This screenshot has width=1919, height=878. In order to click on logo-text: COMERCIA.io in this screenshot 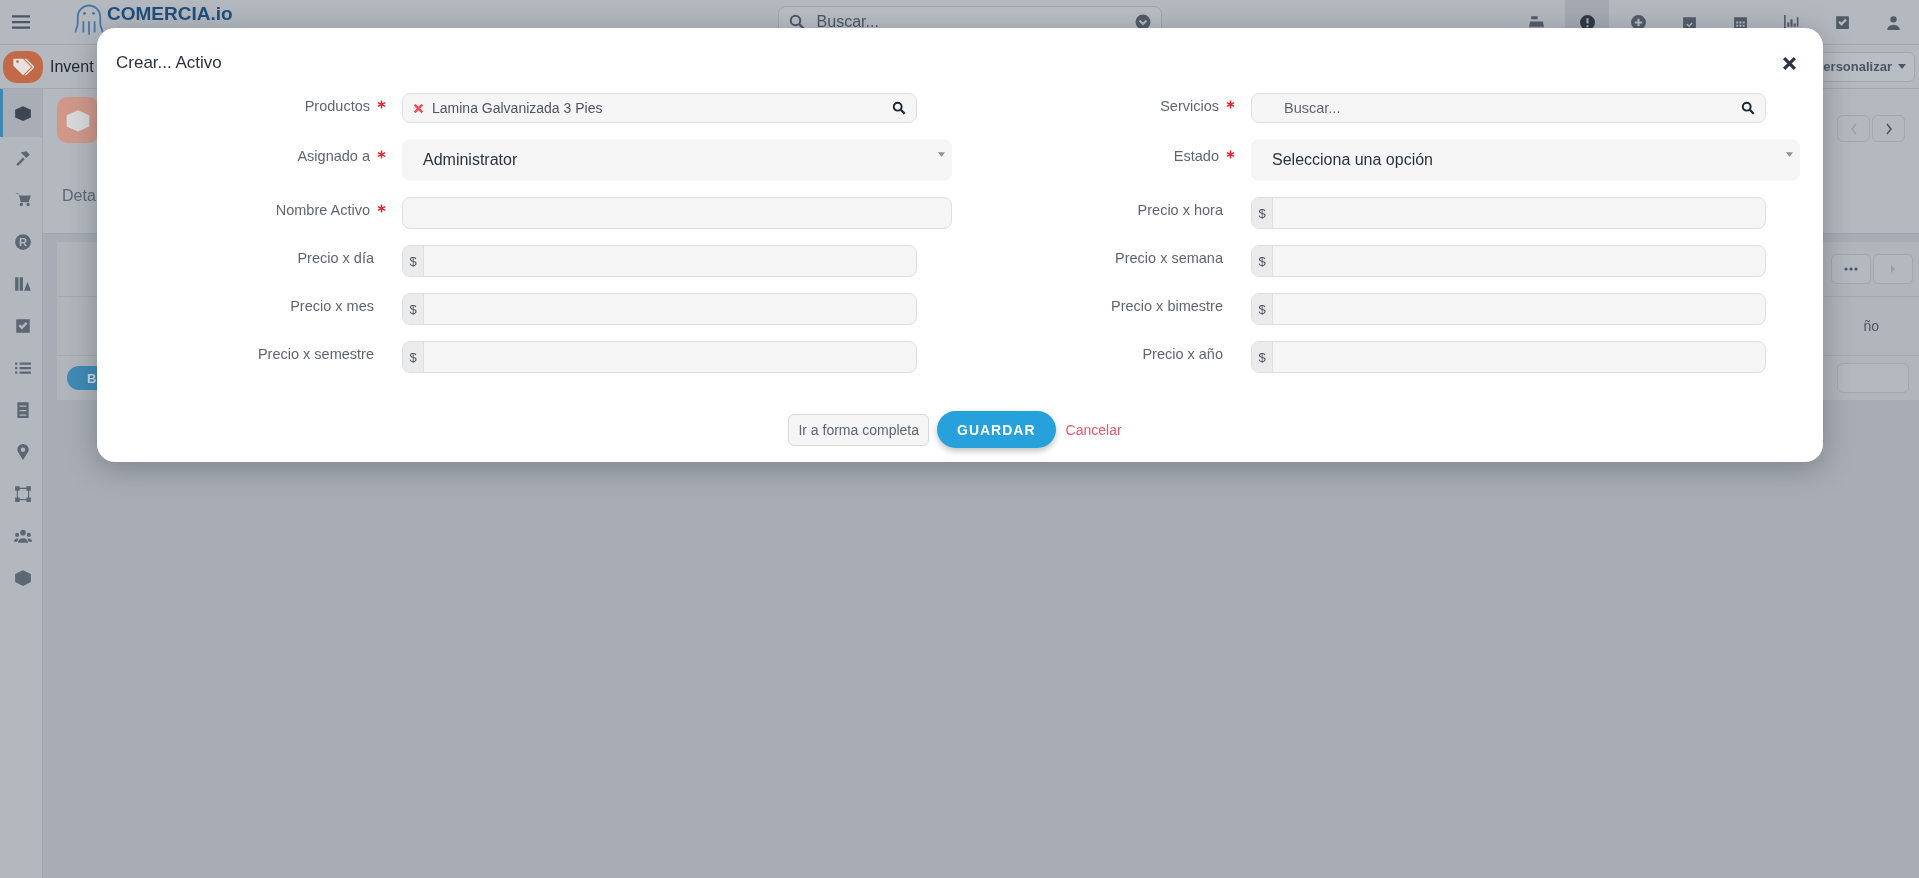, I will do `click(170, 14)`.